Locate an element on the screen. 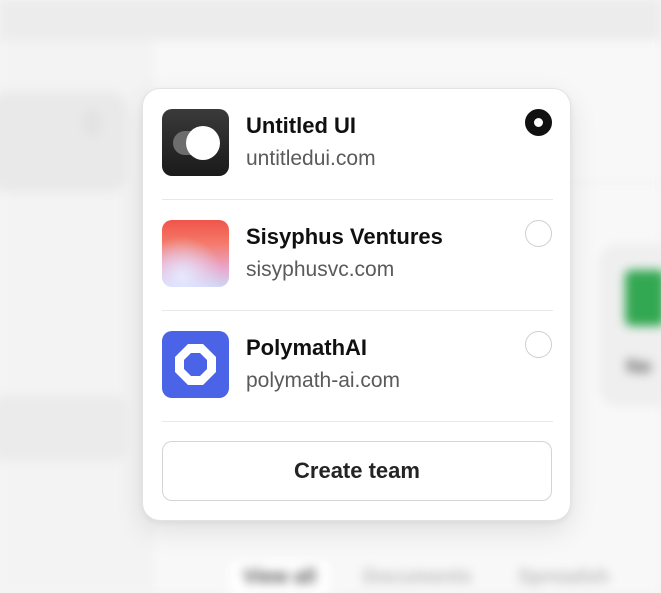 This screenshot has width=661, height=593. team-domain: polymath-ai.com is located at coordinates (323, 380).